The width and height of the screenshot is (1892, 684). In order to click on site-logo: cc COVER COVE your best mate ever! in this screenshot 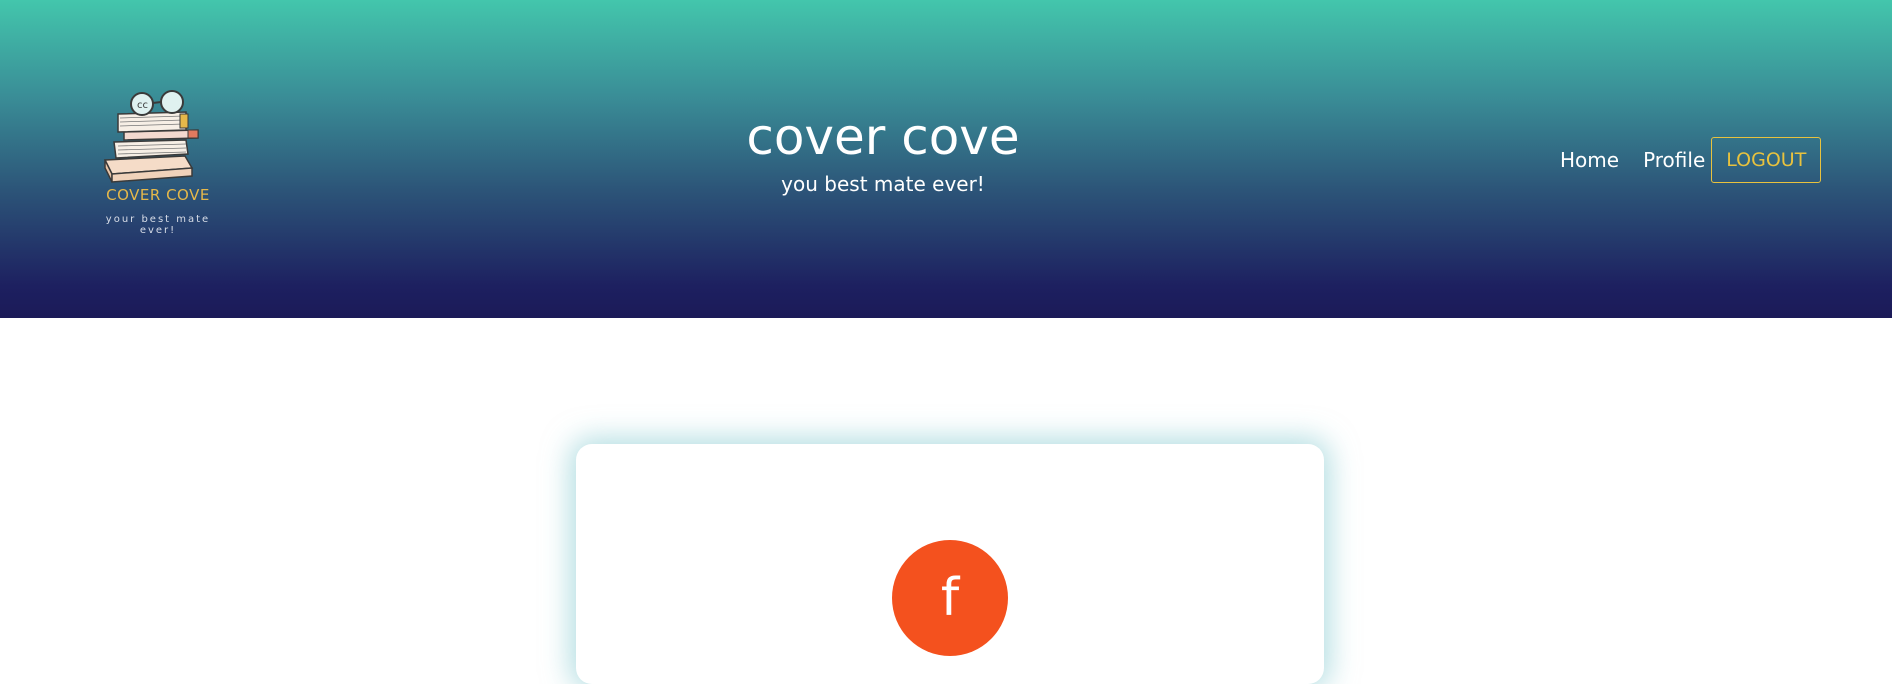, I will do `click(158, 163)`.